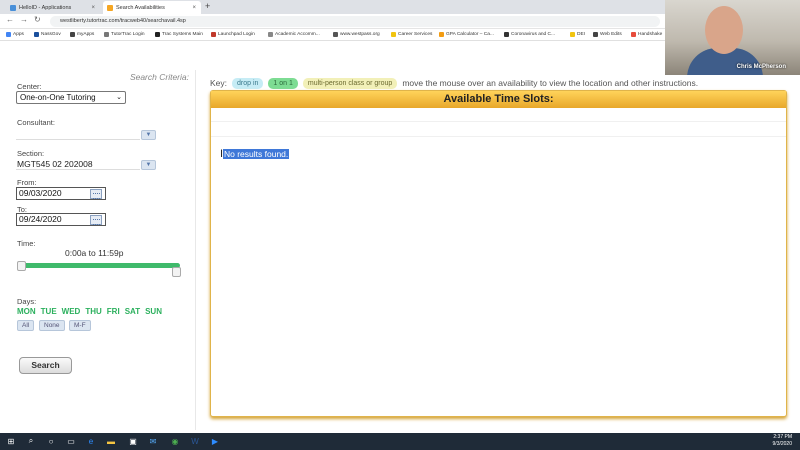  Describe the element at coordinates (119, 97) in the screenshot. I see `chevron-down-icon: ⌄` at that location.